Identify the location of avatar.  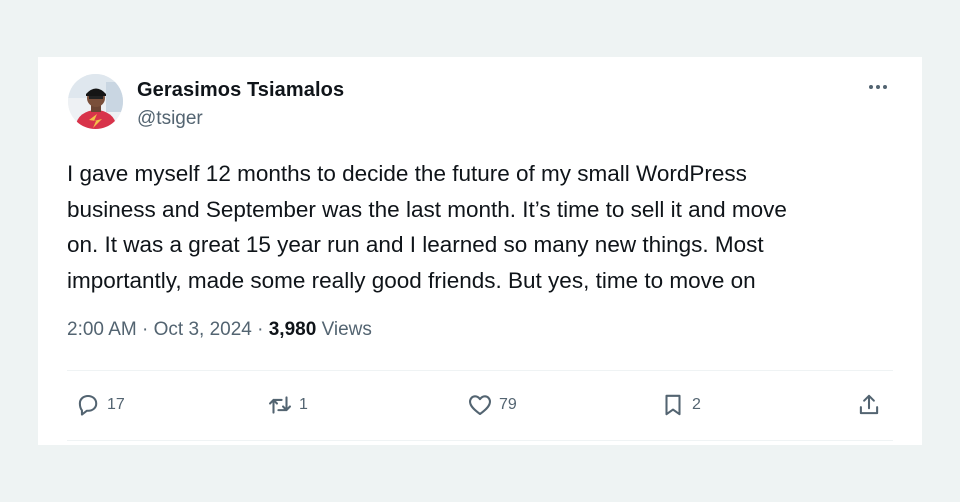
(95, 101).